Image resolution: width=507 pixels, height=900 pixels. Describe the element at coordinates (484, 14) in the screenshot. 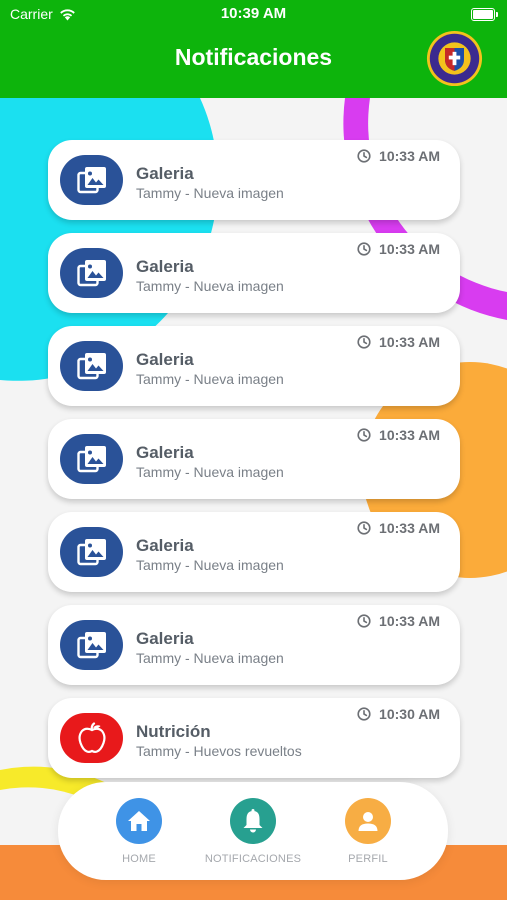

I see `battery-icon` at that location.